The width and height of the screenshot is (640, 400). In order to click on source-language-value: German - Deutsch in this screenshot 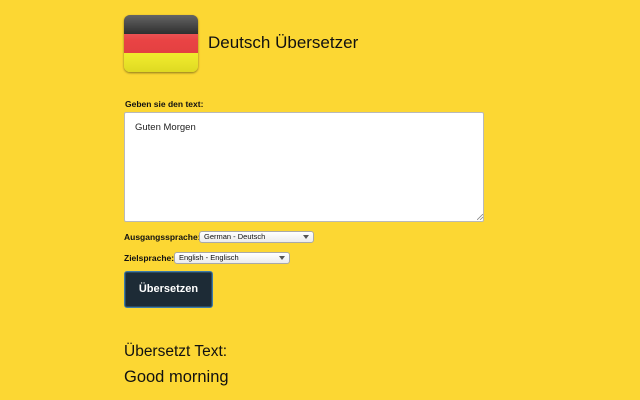, I will do `click(235, 236)`.